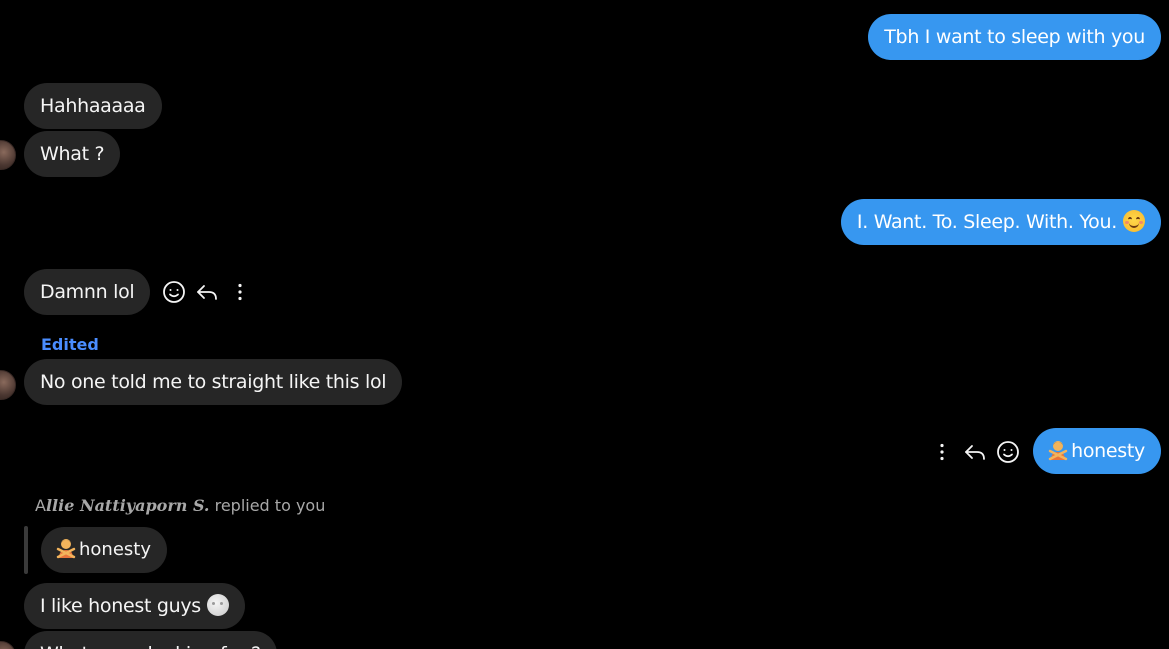  Describe the element at coordinates (213, 382) in the screenshot. I see `message-bubble-incoming: No one told me to straight like this lol` at that location.